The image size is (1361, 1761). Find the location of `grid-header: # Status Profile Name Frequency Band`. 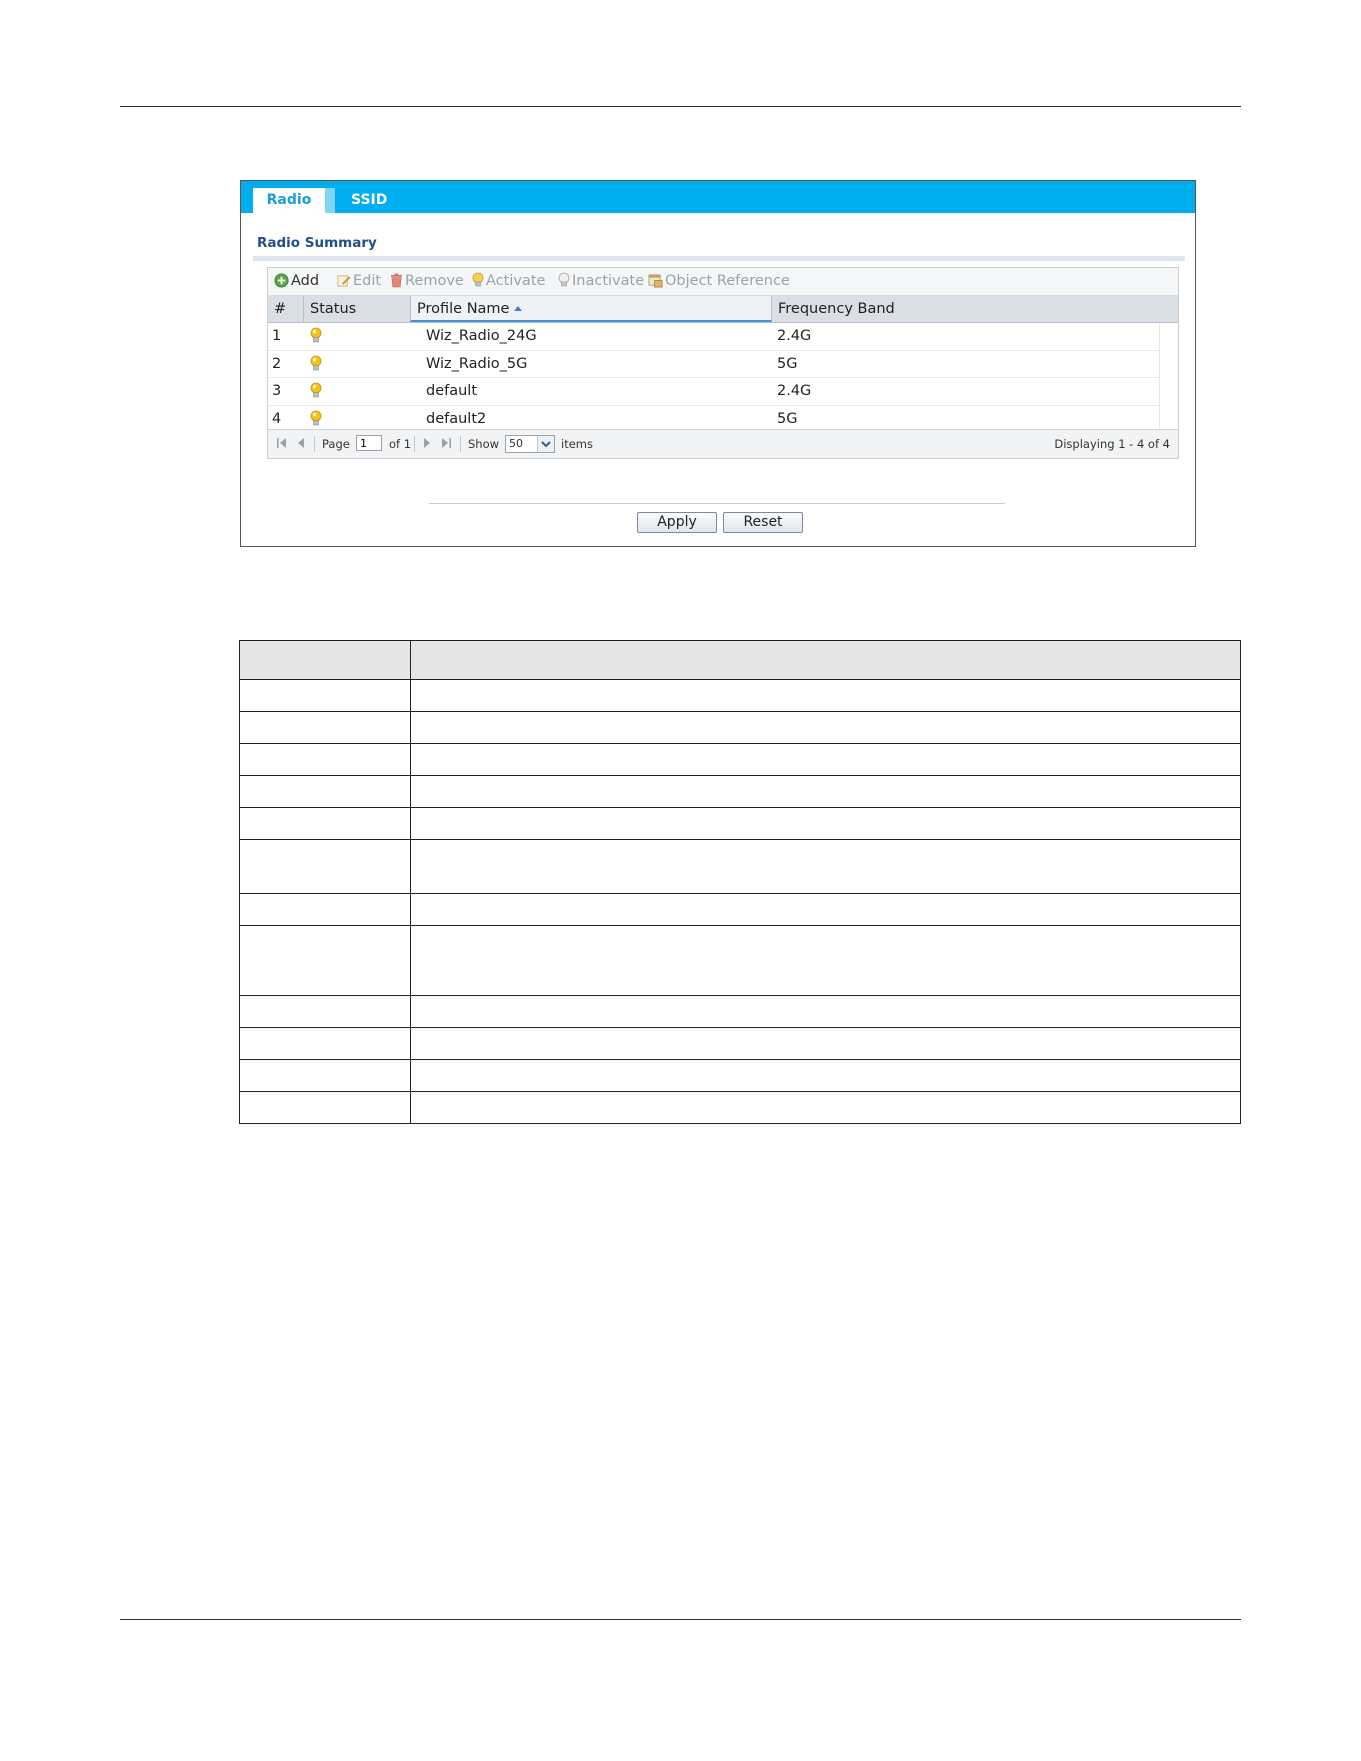

grid-header: # Status Profile Name Frequency Band is located at coordinates (723, 309).